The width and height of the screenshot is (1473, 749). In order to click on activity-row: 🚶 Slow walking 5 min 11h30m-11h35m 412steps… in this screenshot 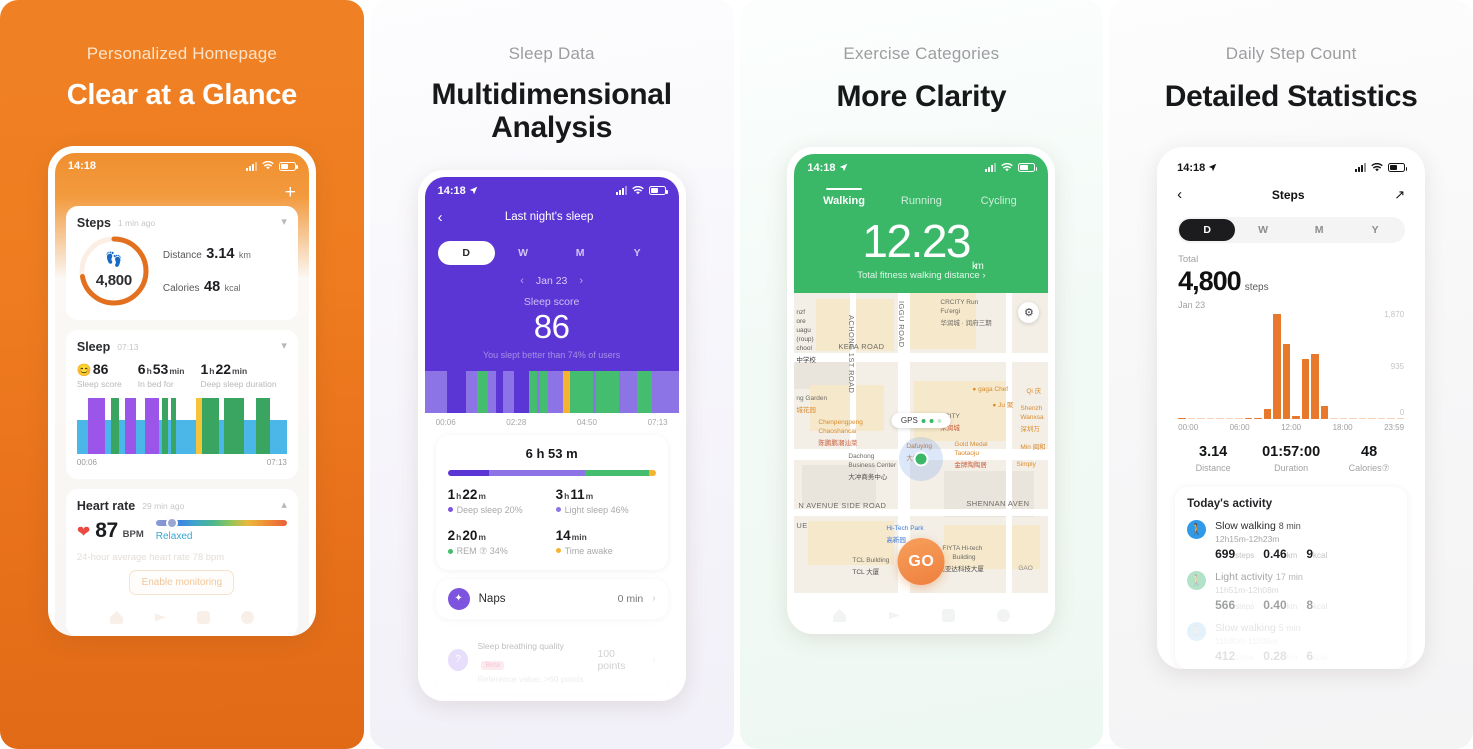, I will do `click(1291, 642)`.